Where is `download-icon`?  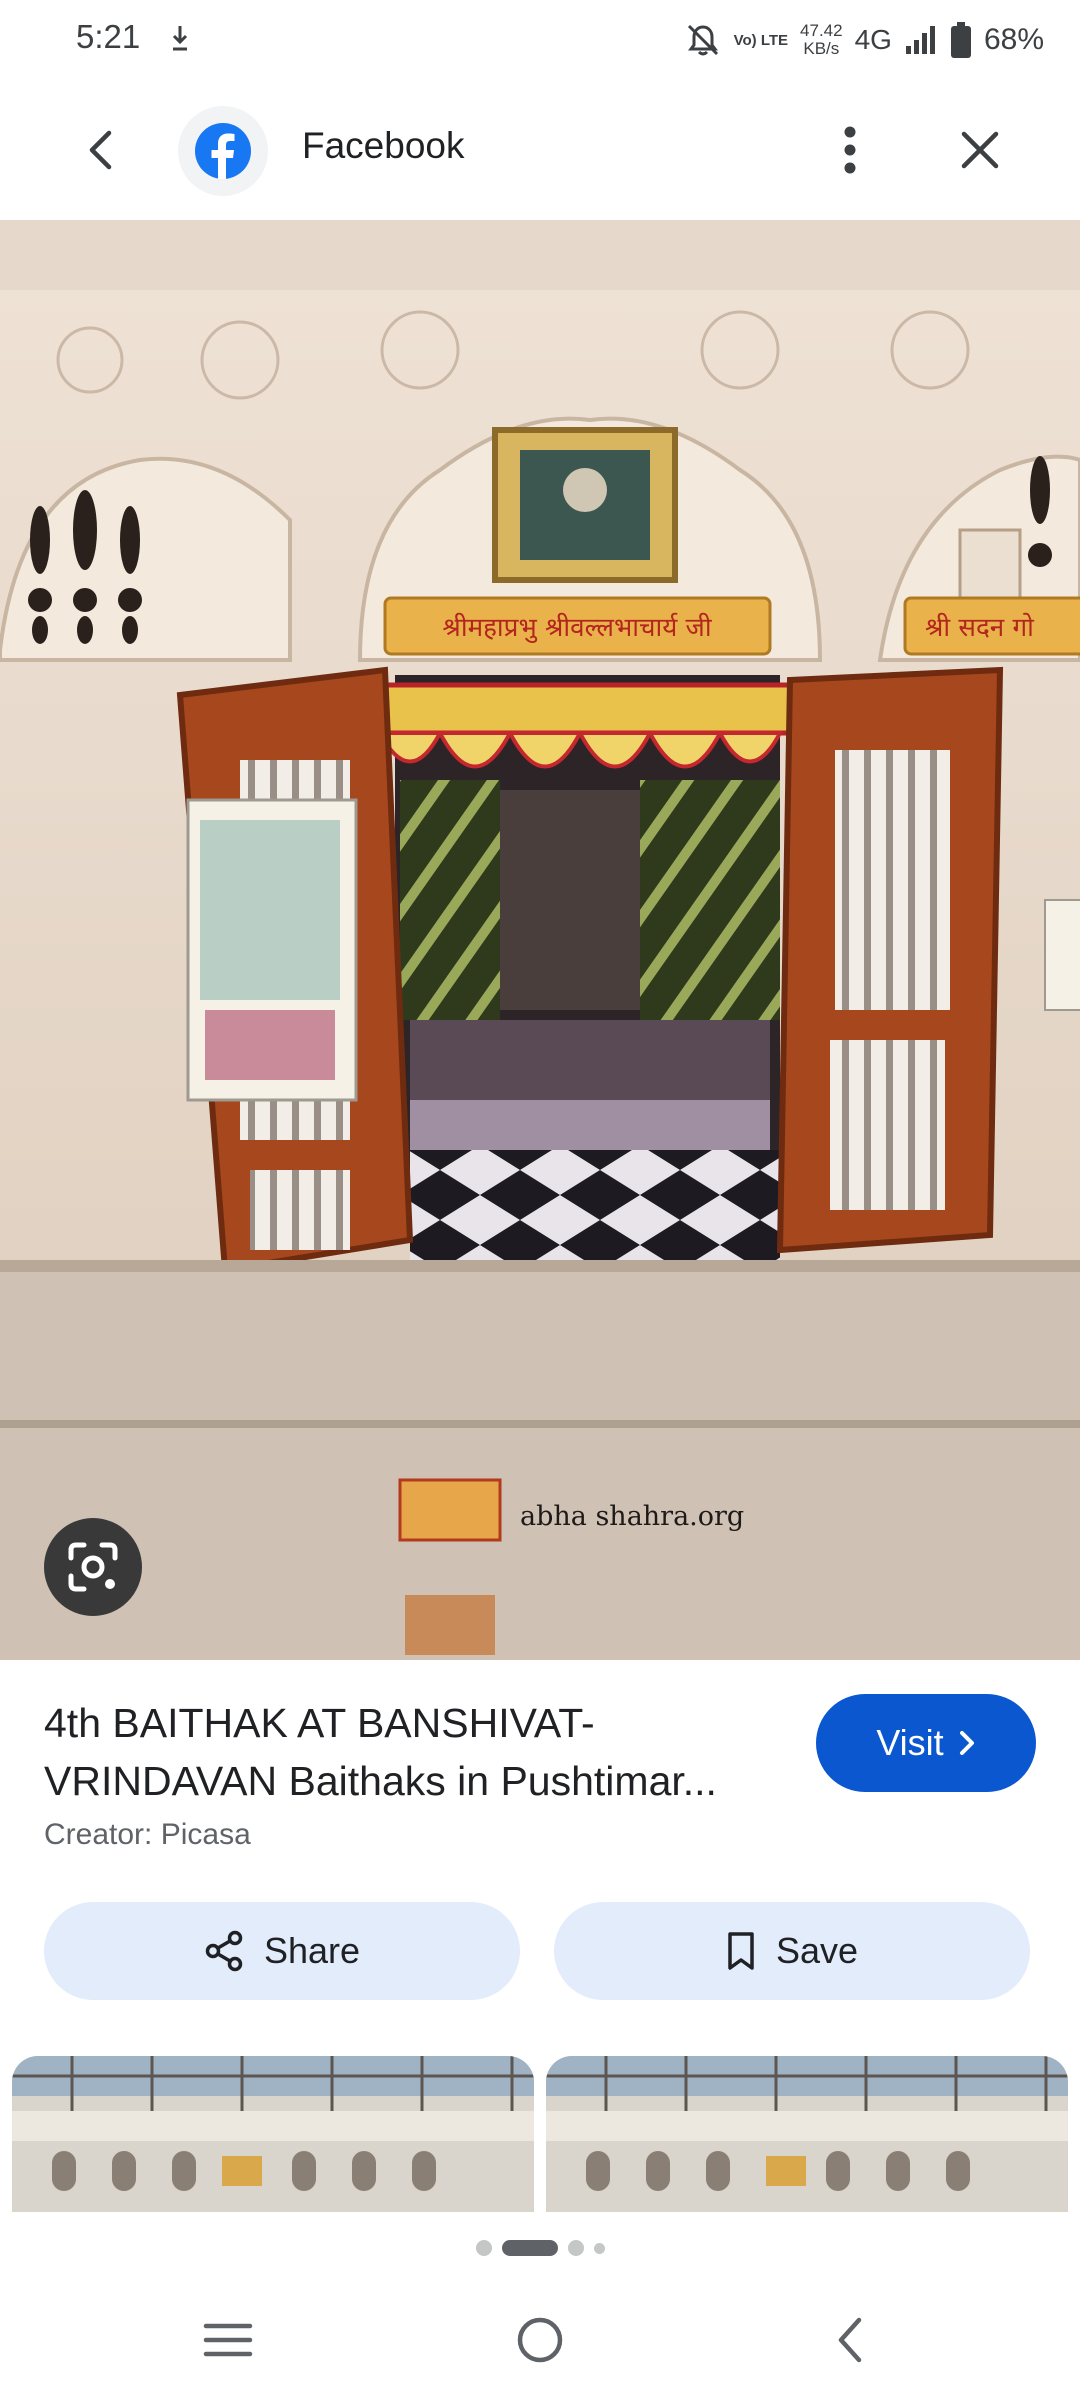 download-icon is located at coordinates (180, 38).